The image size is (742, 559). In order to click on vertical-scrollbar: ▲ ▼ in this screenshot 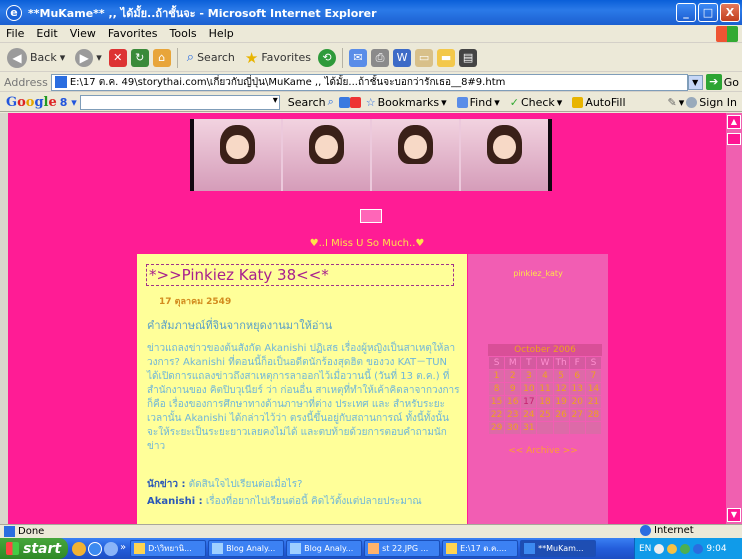, I will do `click(734, 318)`.